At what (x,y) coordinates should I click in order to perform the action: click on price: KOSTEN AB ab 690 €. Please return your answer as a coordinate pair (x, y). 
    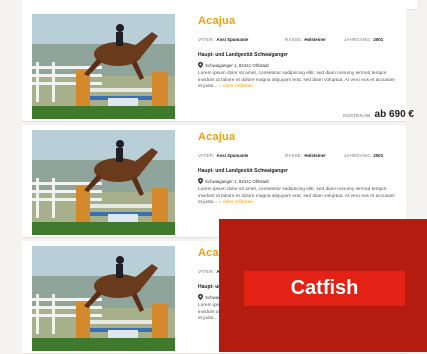
    Looking at the image, I should click on (378, 114).